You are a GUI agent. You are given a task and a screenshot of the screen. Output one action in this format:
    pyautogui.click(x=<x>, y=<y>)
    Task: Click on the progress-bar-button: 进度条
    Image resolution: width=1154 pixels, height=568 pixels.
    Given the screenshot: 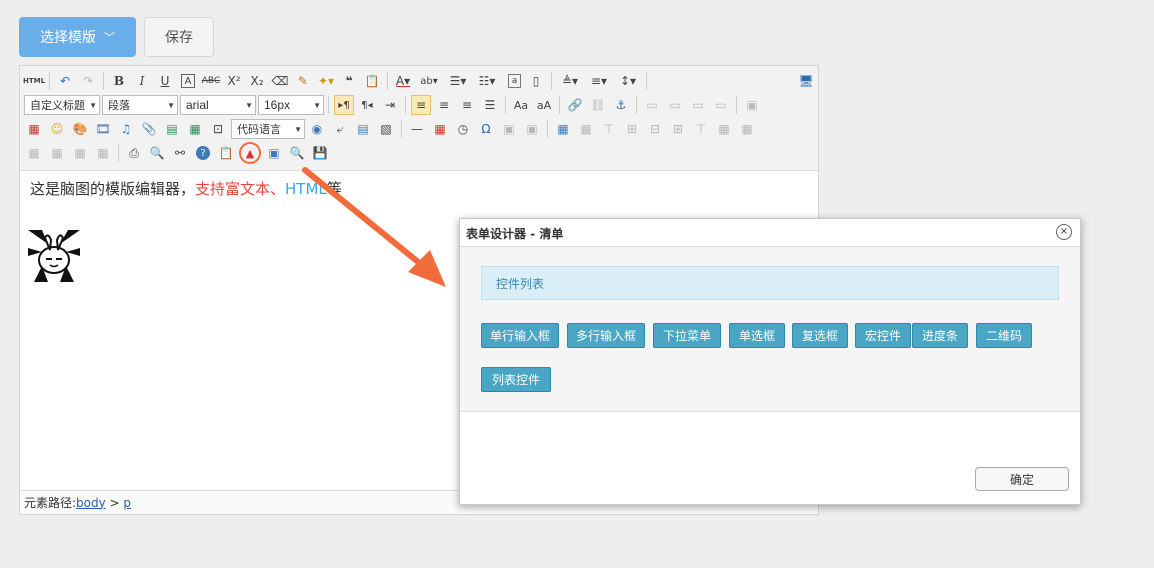 What is the action you would take?
    pyautogui.click(x=940, y=335)
    